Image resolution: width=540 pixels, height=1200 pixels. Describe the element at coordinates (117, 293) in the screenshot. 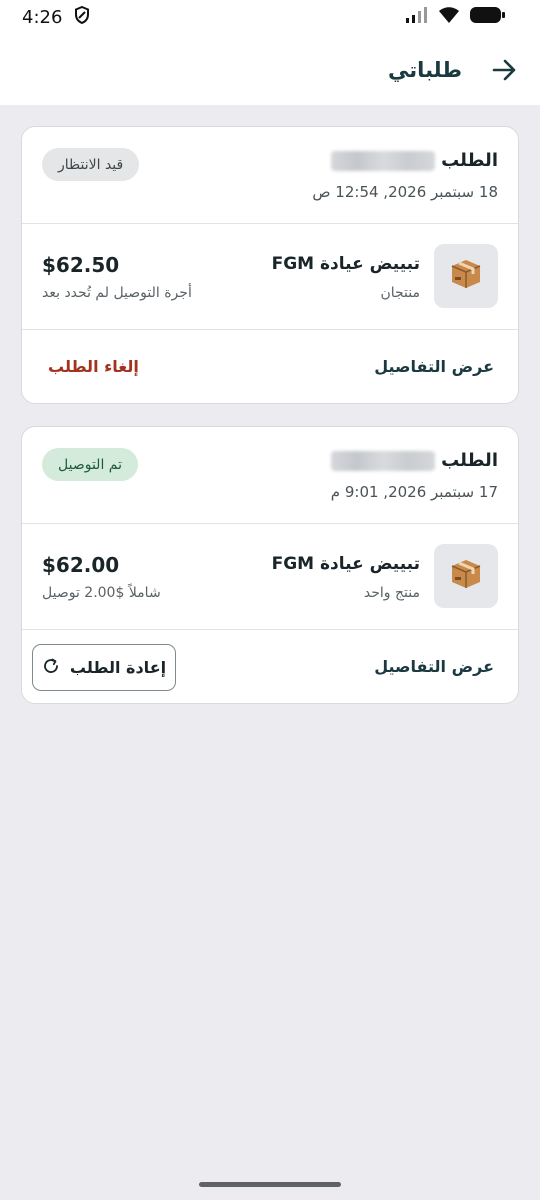

I see `price-note: أجرة التوصيل لم تُحدد بعد` at that location.